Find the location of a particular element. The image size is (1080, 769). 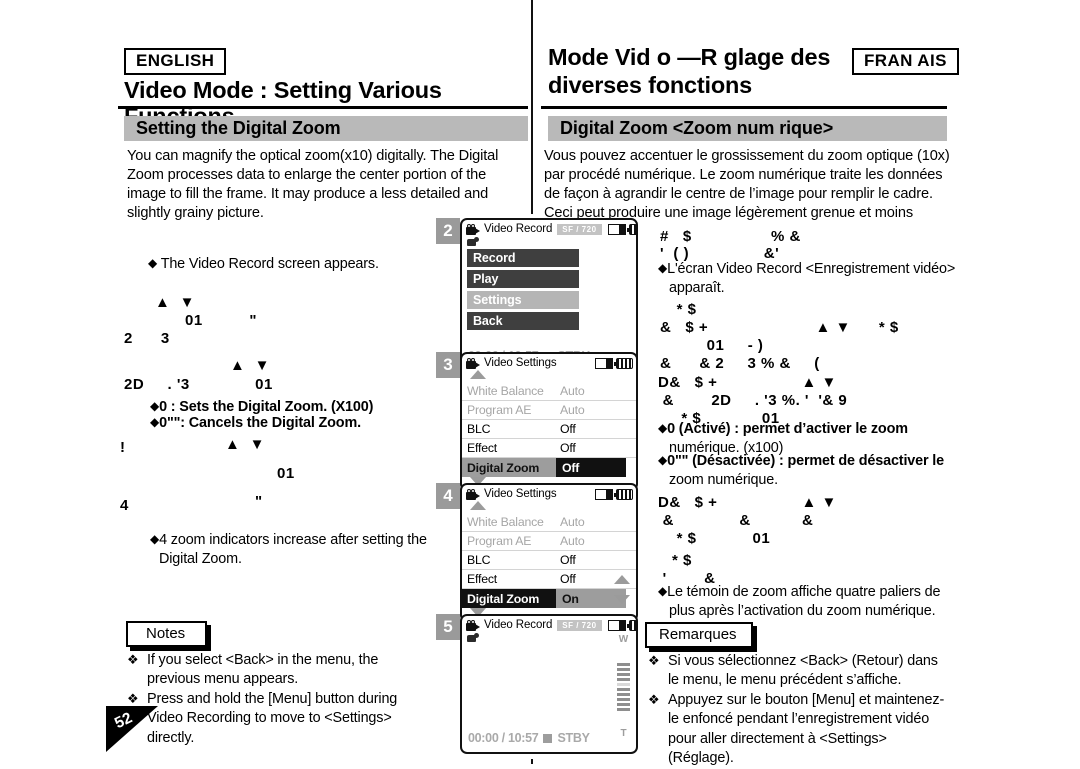

garbled-text-english-3c: 01 is located at coordinates (286, 473).